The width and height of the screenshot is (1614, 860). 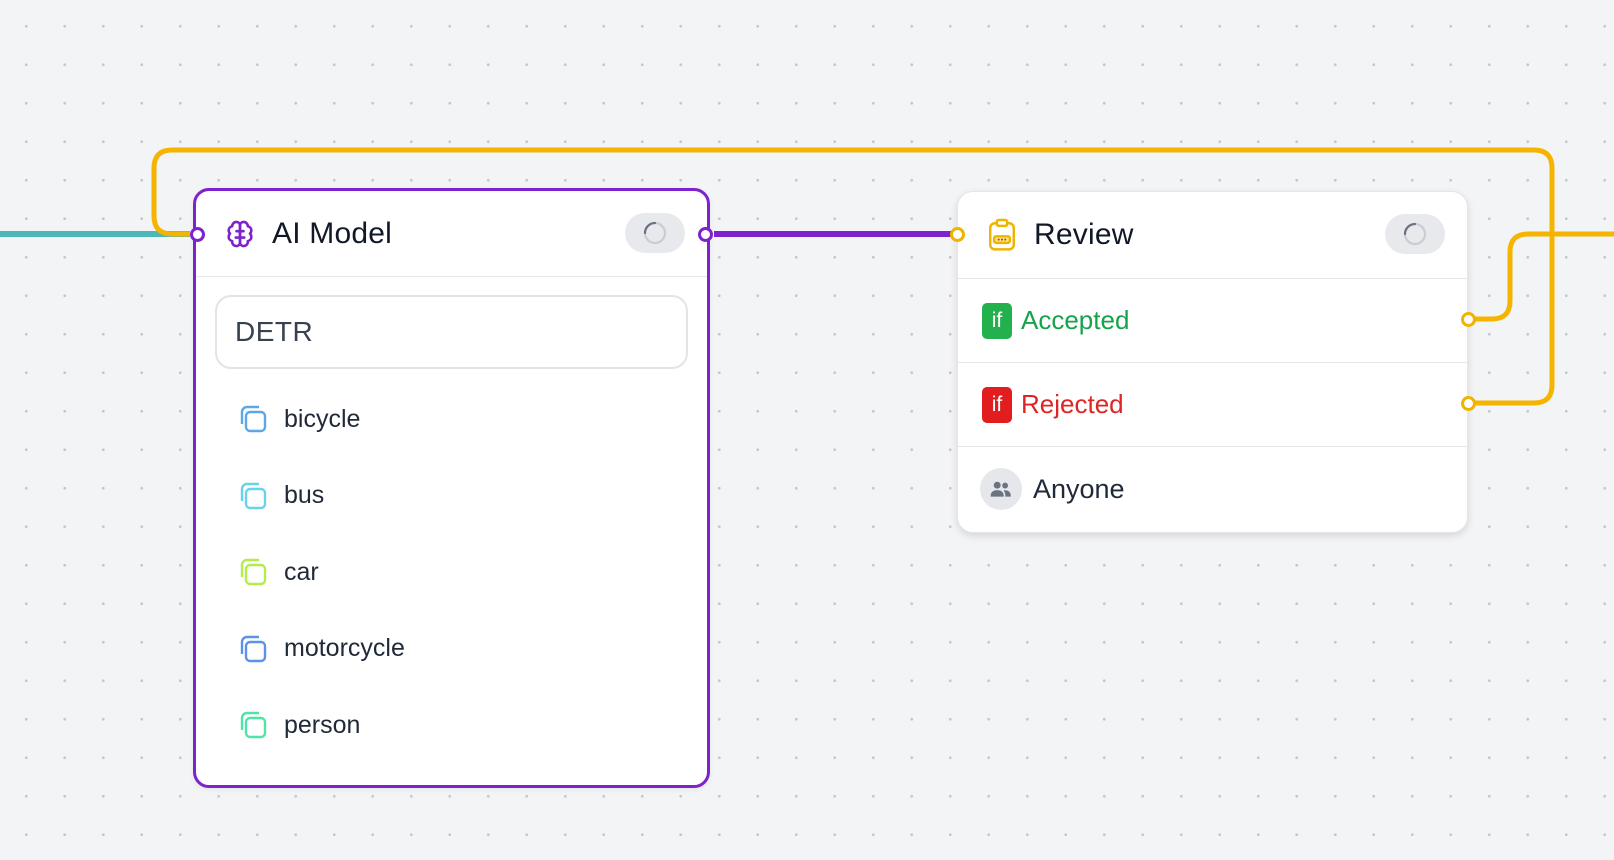 What do you see at coordinates (322, 418) in the screenshot?
I see `class-label: bicycle` at bounding box center [322, 418].